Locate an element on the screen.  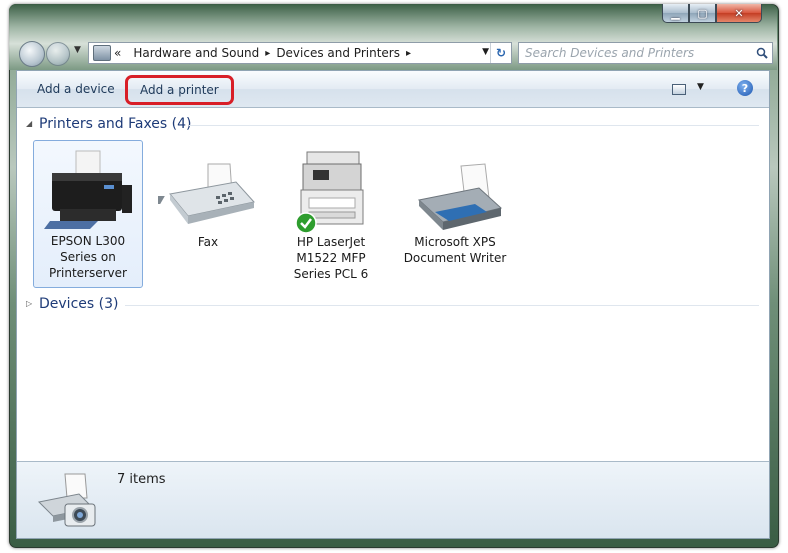
item-count: 7 items is located at coordinates (141, 479).